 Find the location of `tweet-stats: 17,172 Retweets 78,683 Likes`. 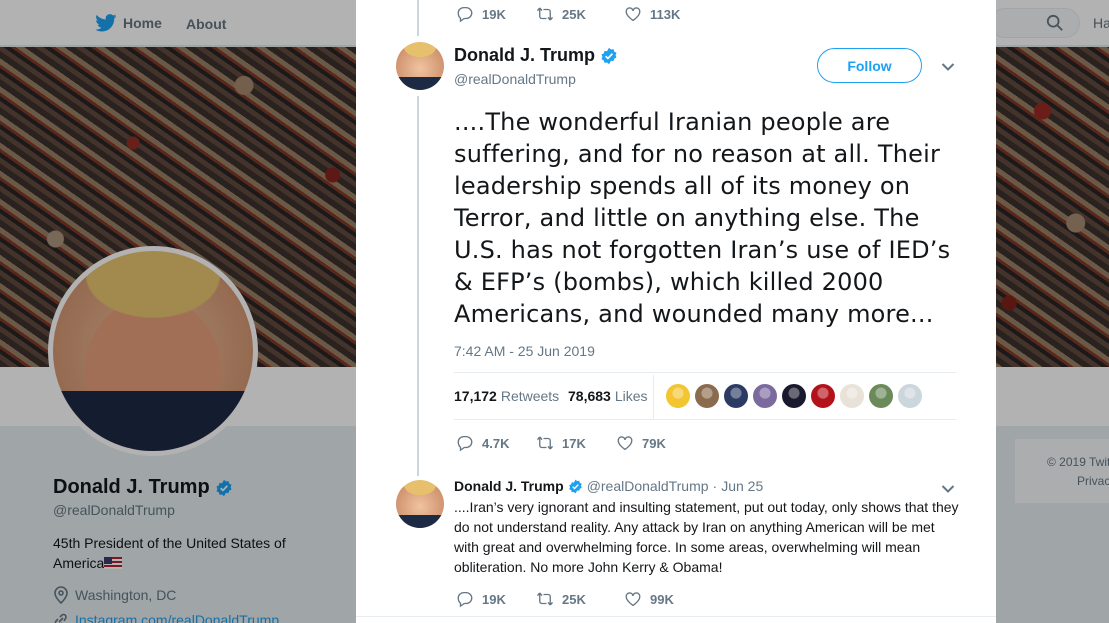

tweet-stats: 17,172 Retweets 78,683 Likes is located at coordinates (705, 396).